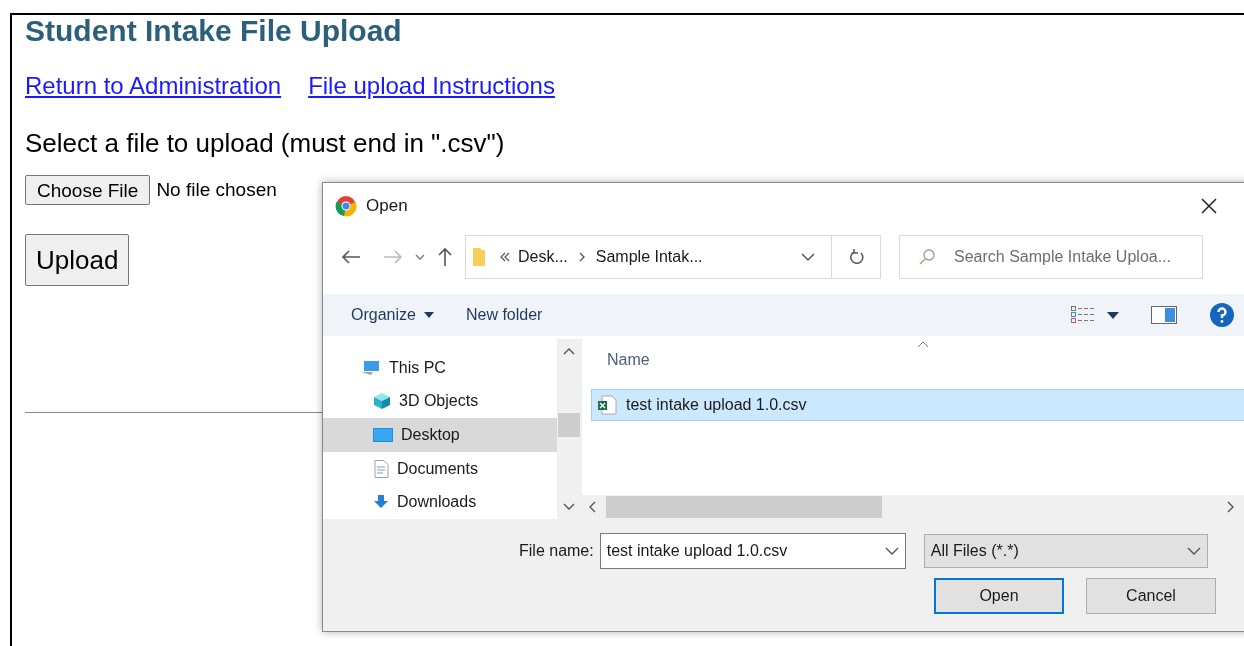 This screenshot has width=1244, height=646. What do you see at coordinates (381, 468) in the screenshot?
I see `document-icon` at bounding box center [381, 468].